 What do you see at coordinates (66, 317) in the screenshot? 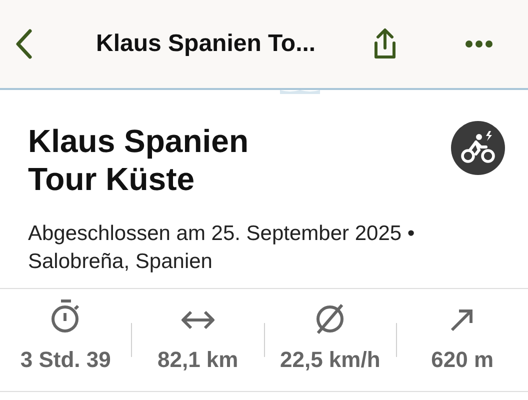
I see `stopwatch-icon` at bounding box center [66, 317].